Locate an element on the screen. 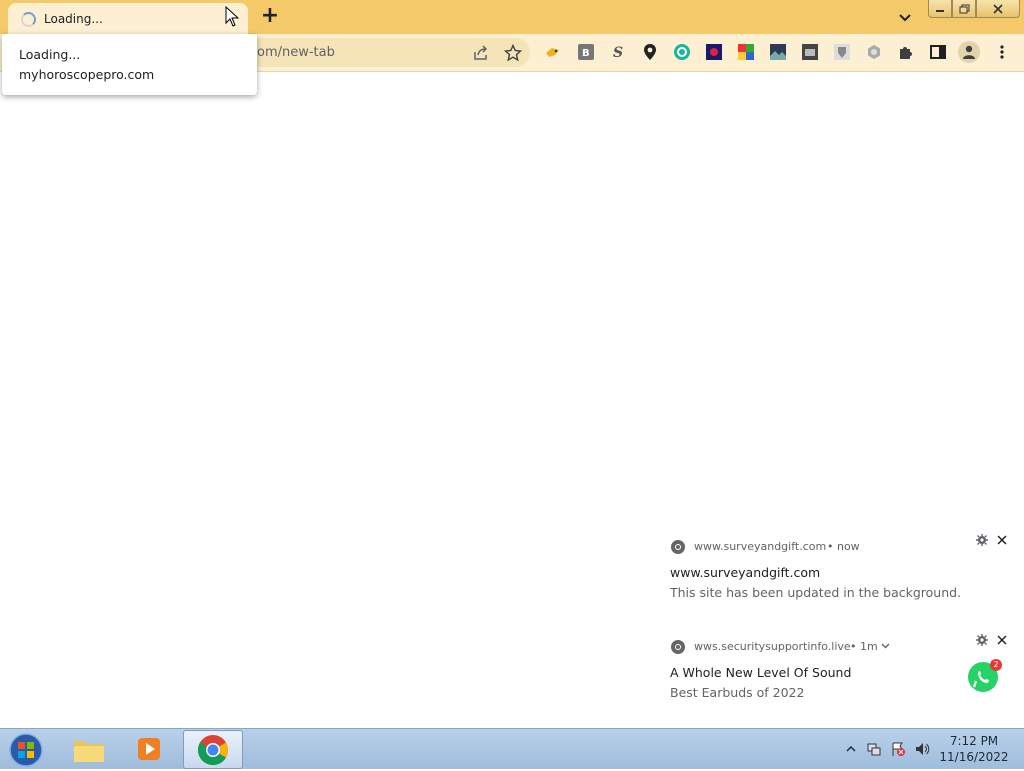  tab-strip: Loading... + is located at coordinates (512, 17).